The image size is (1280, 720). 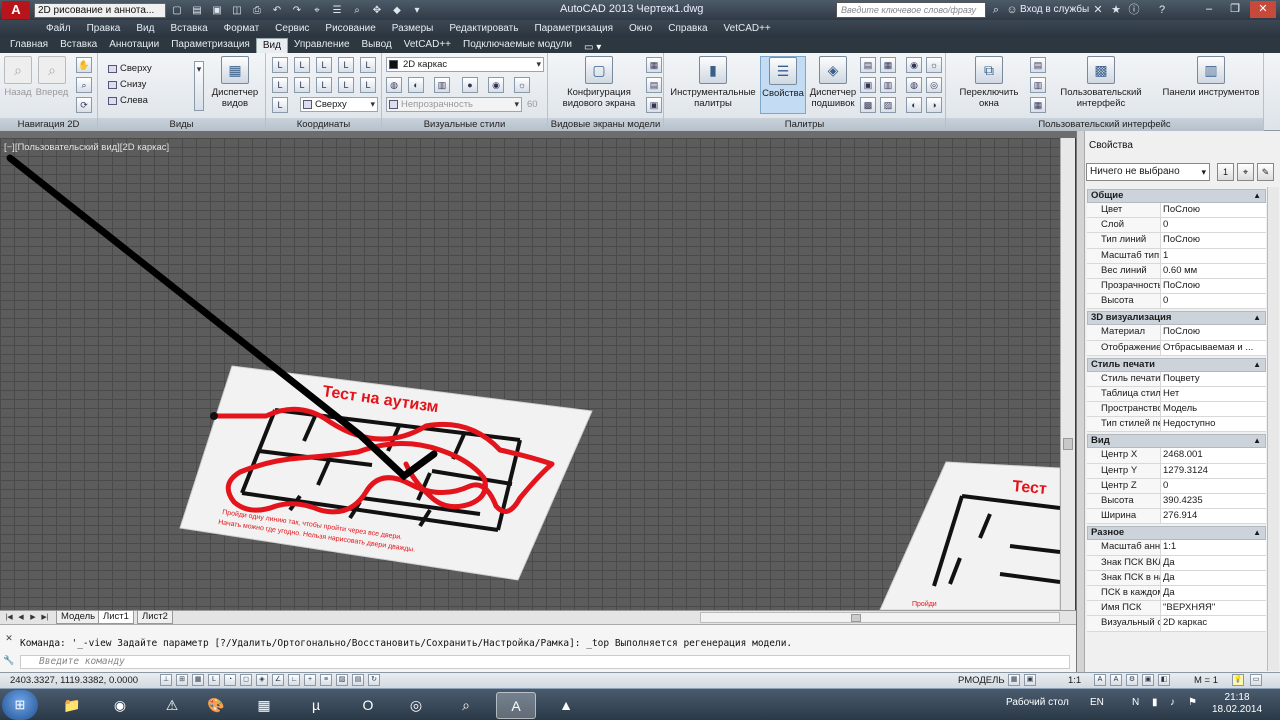 I want to click on vlc-icon: ▲, so click(x=566, y=705).